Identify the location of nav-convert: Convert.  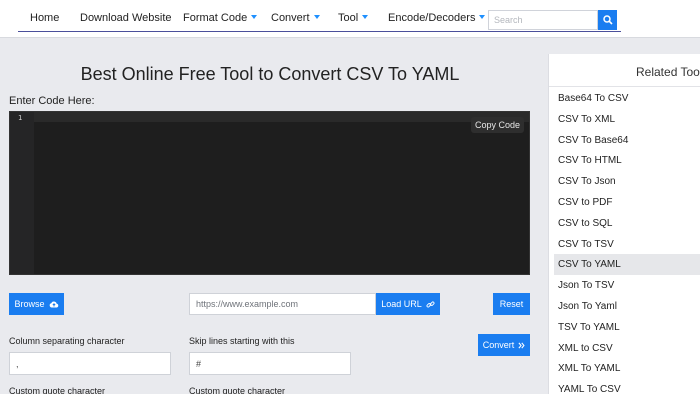
(295, 18).